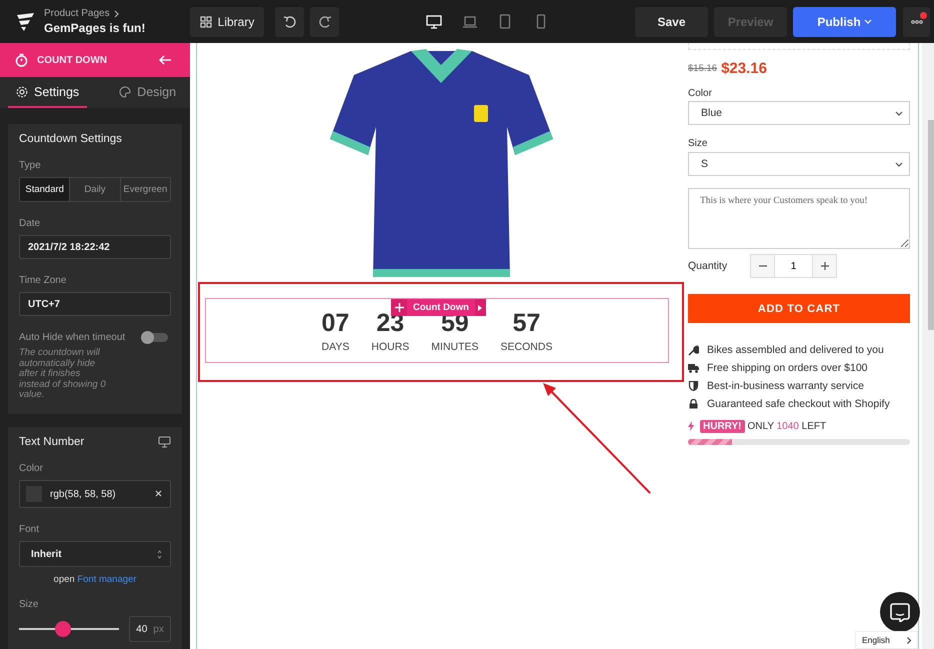  Describe the element at coordinates (526, 347) in the screenshot. I see `countdown-unit: SECONDS` at that location.